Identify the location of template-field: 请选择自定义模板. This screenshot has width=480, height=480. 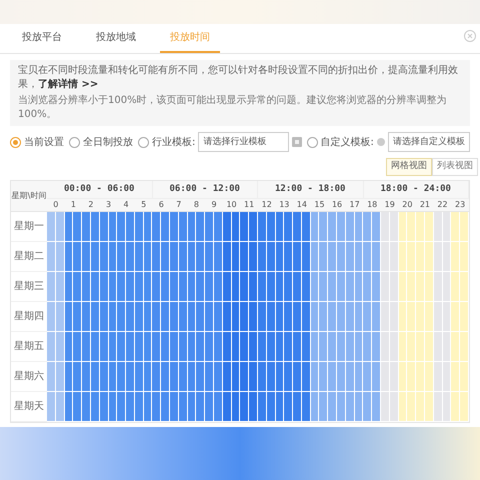
(429, 142).